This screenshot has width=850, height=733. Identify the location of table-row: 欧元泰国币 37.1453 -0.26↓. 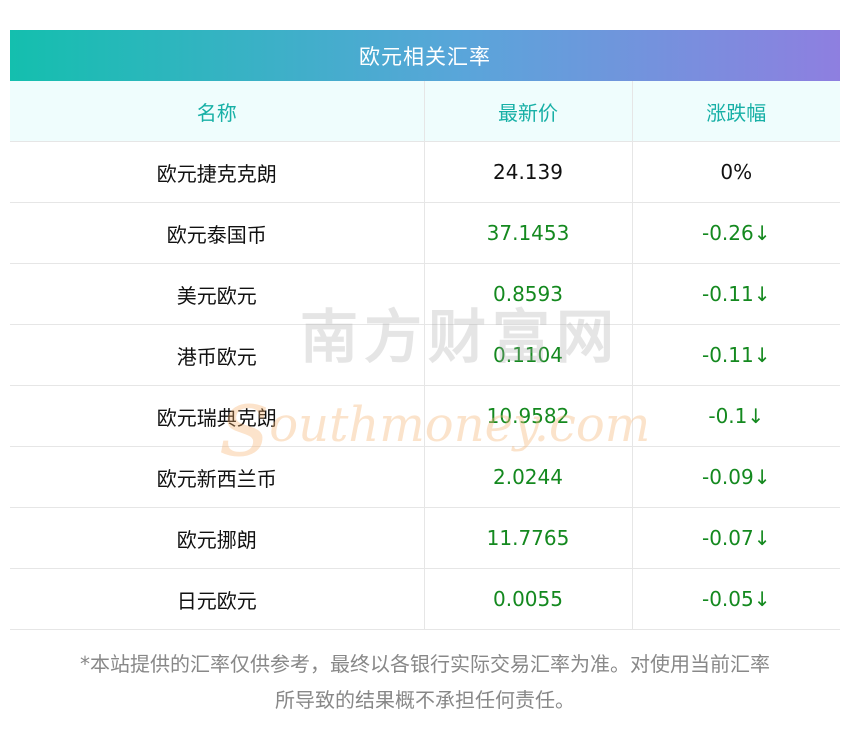
(425, 233).